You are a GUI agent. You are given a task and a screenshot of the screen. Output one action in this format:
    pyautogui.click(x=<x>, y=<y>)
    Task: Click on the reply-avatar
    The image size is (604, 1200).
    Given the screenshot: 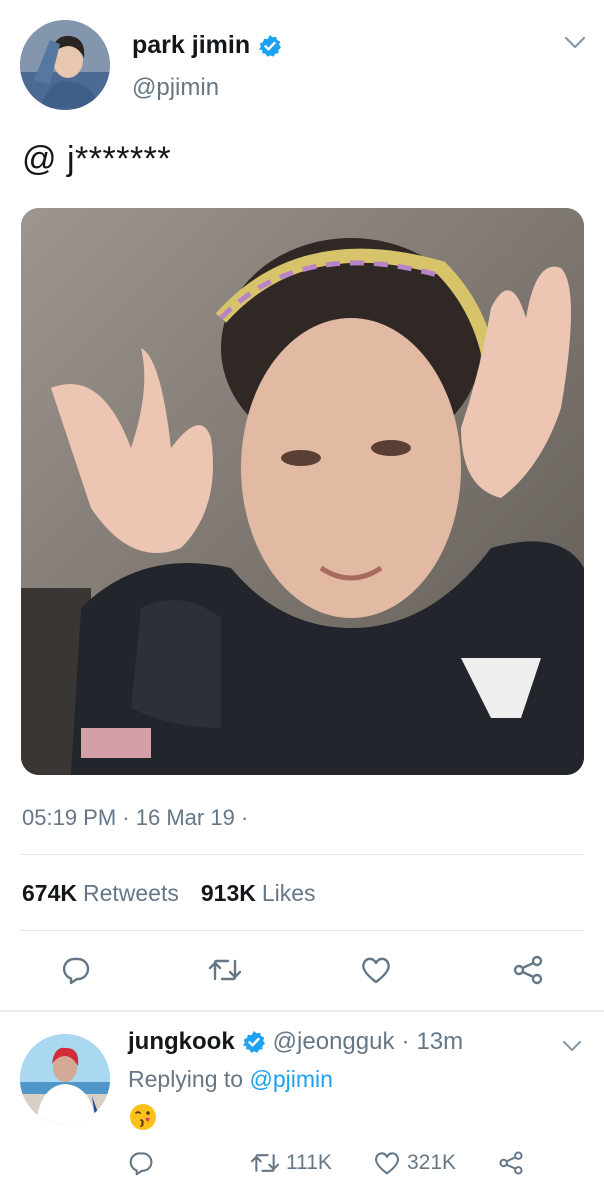 What is the action you would take?
    pyautogui.click(x=65, y=1079)
    